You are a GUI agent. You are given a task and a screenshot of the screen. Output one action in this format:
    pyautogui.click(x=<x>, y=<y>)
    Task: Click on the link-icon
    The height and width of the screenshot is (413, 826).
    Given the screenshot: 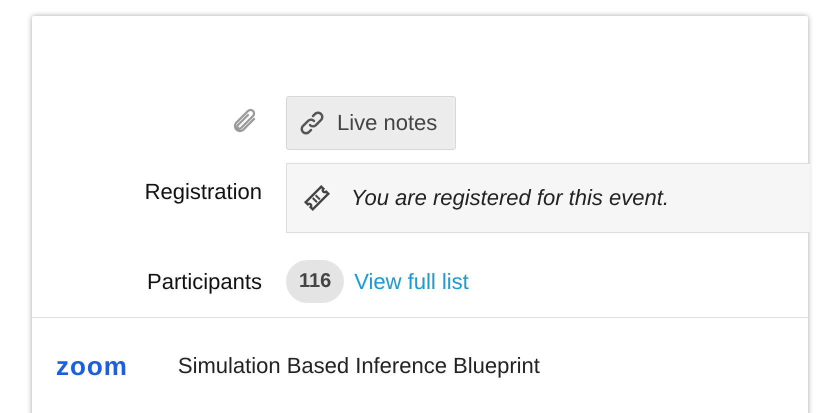 What is the action you would take?
    pyautogui.click(x=312, y=123)
    